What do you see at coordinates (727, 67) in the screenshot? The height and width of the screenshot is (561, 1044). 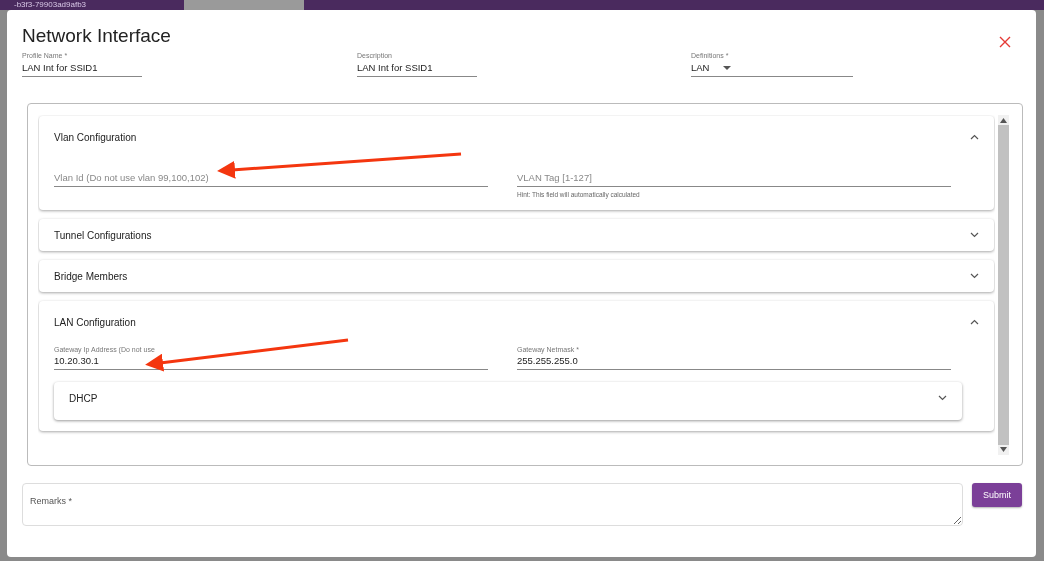 I see `dropdown-caret-icon` at bounding box center [727, 67].